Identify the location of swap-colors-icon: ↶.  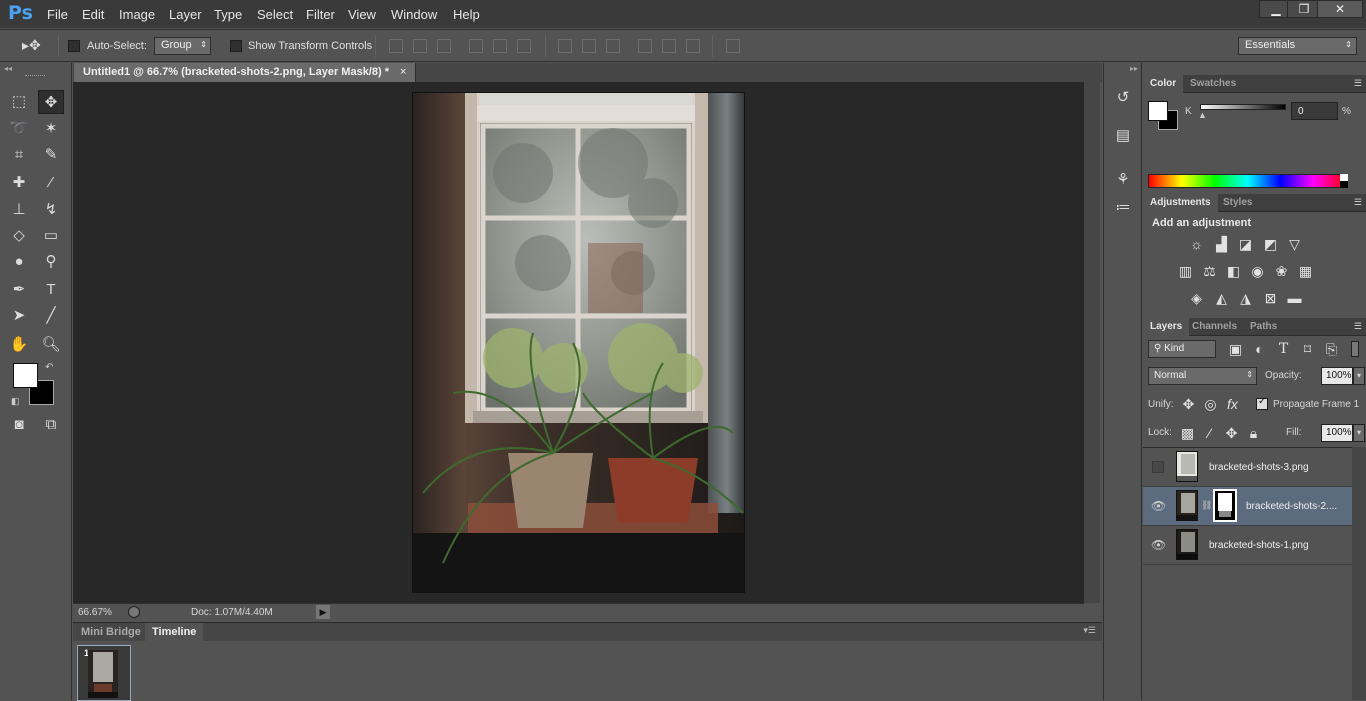
(49, 367).